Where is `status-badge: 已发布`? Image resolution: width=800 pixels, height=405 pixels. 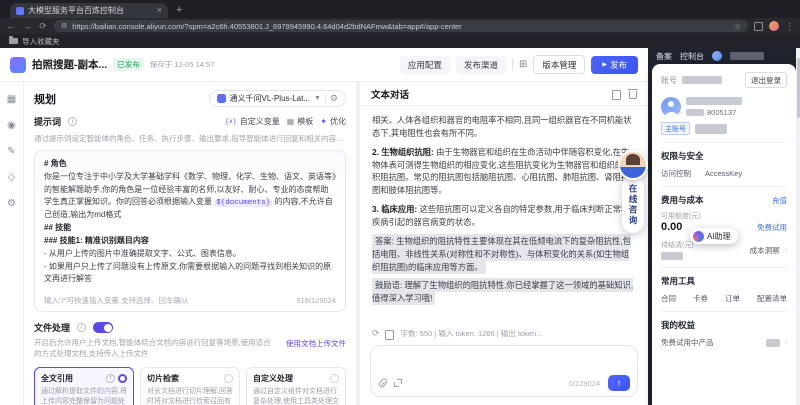
status-badge: 已发布 is located at coordinates (128, 64).